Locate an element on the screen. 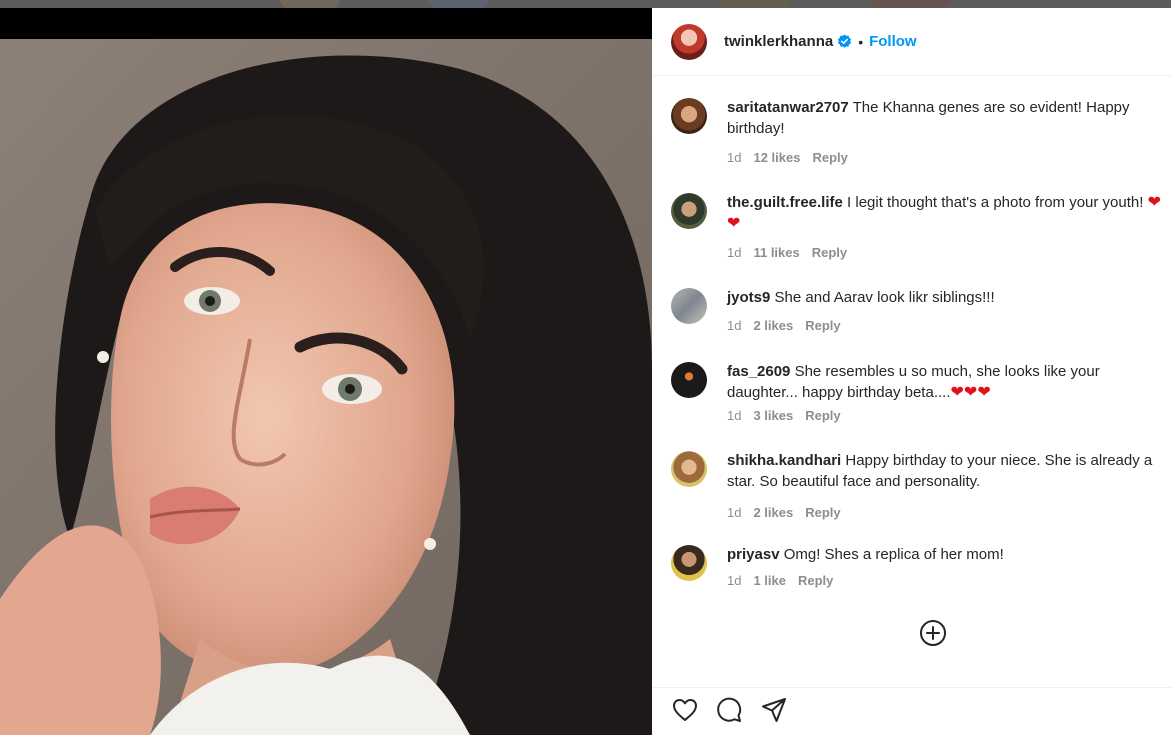  comment-username: fas_2609 is located at coordinates (758, 371).